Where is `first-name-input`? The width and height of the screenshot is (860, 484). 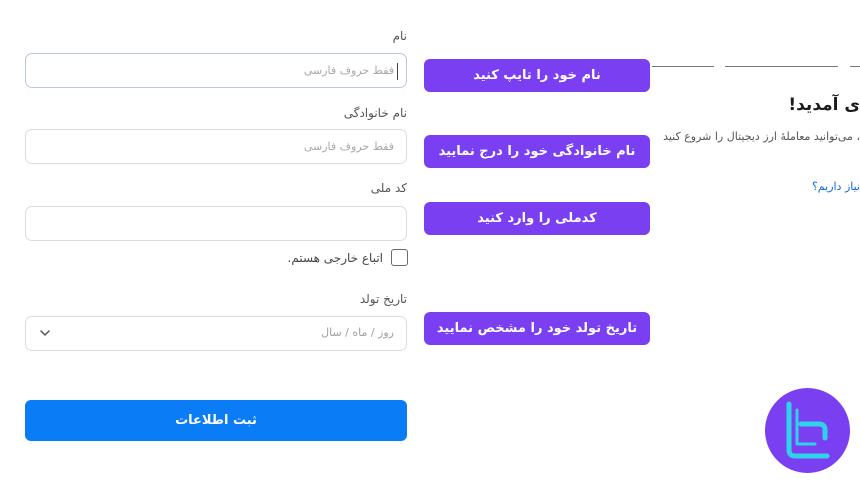 first-name-input is located at coordinates (216, 70).